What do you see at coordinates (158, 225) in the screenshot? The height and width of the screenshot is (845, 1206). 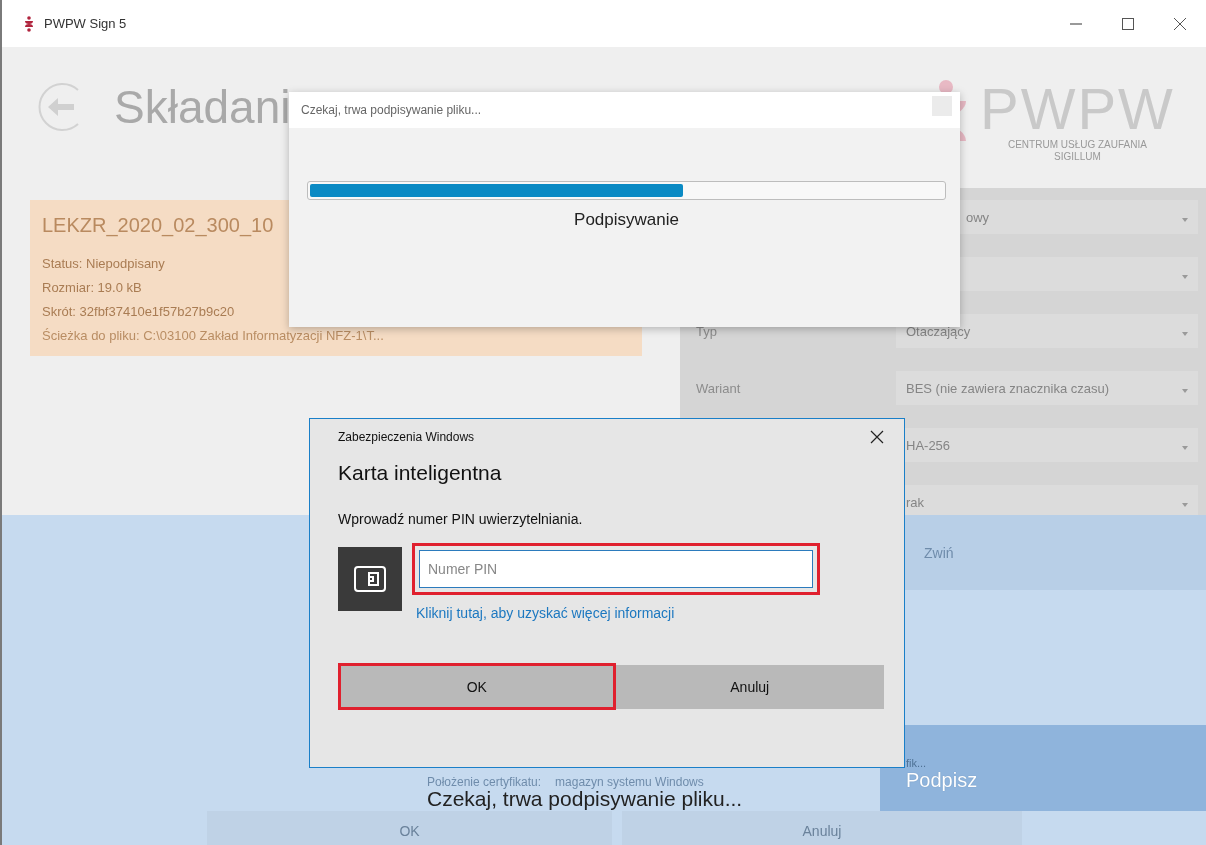 I see `file-name: LEKZR_2020_02_300_10` at bounding box center [158, 225].